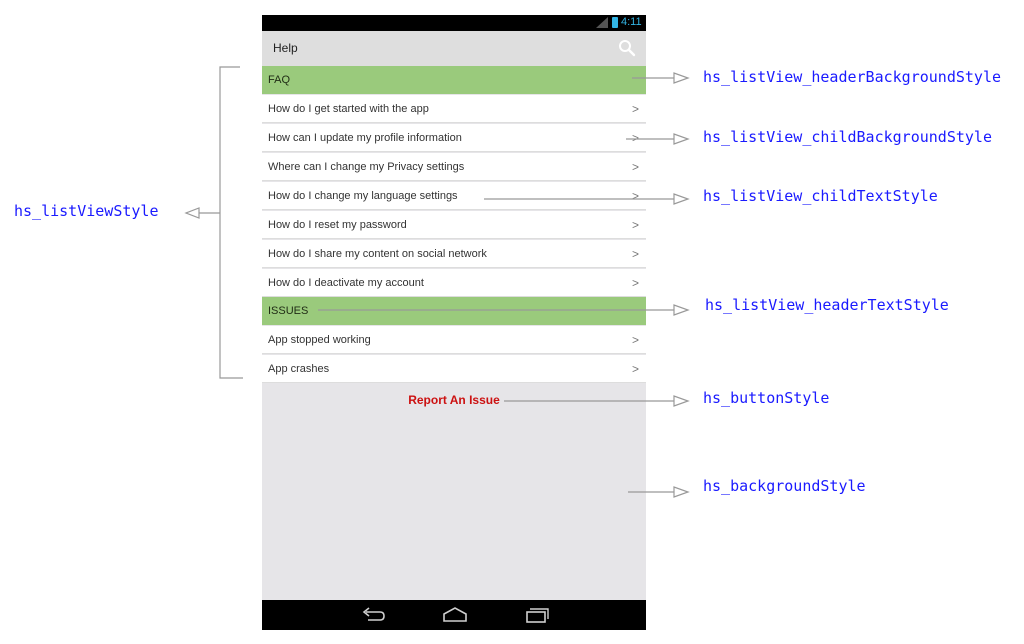  What do you see at coordinates (681, 310) in the screenshot?
I see `header-text-arrowhead` at bounding box center [681, 310].